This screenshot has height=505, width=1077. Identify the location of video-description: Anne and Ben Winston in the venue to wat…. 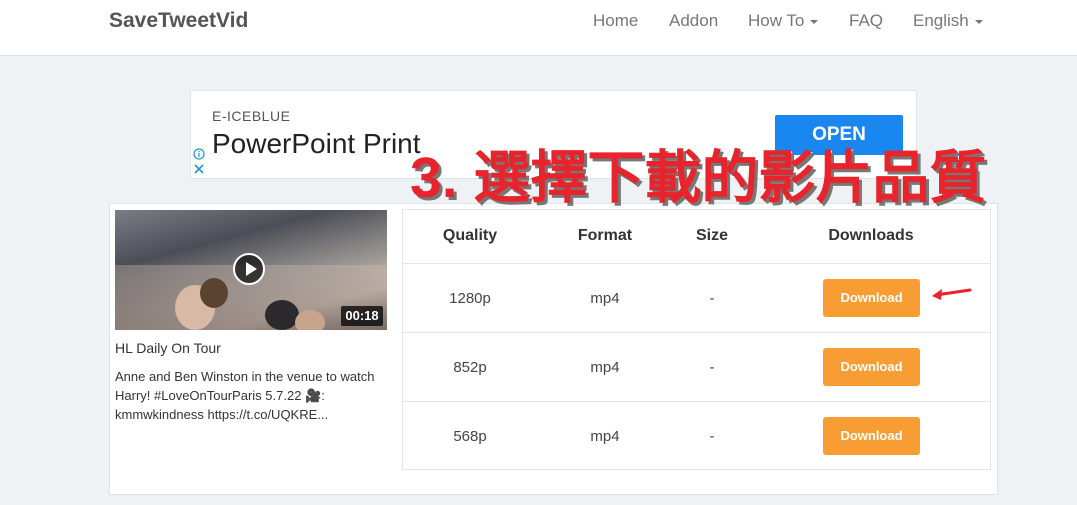
(245, 395).